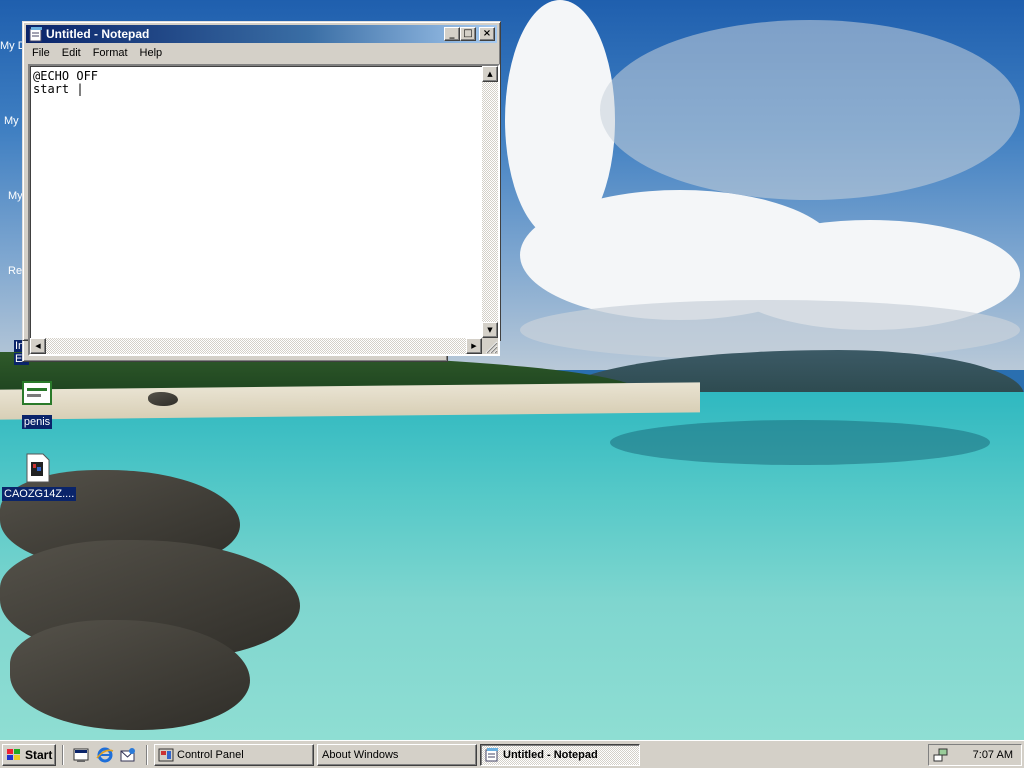  Describe the element at coordinates (15, 271) in the screenshot. I see `desktop-icon-label-recycle-bin: Re` at that location.